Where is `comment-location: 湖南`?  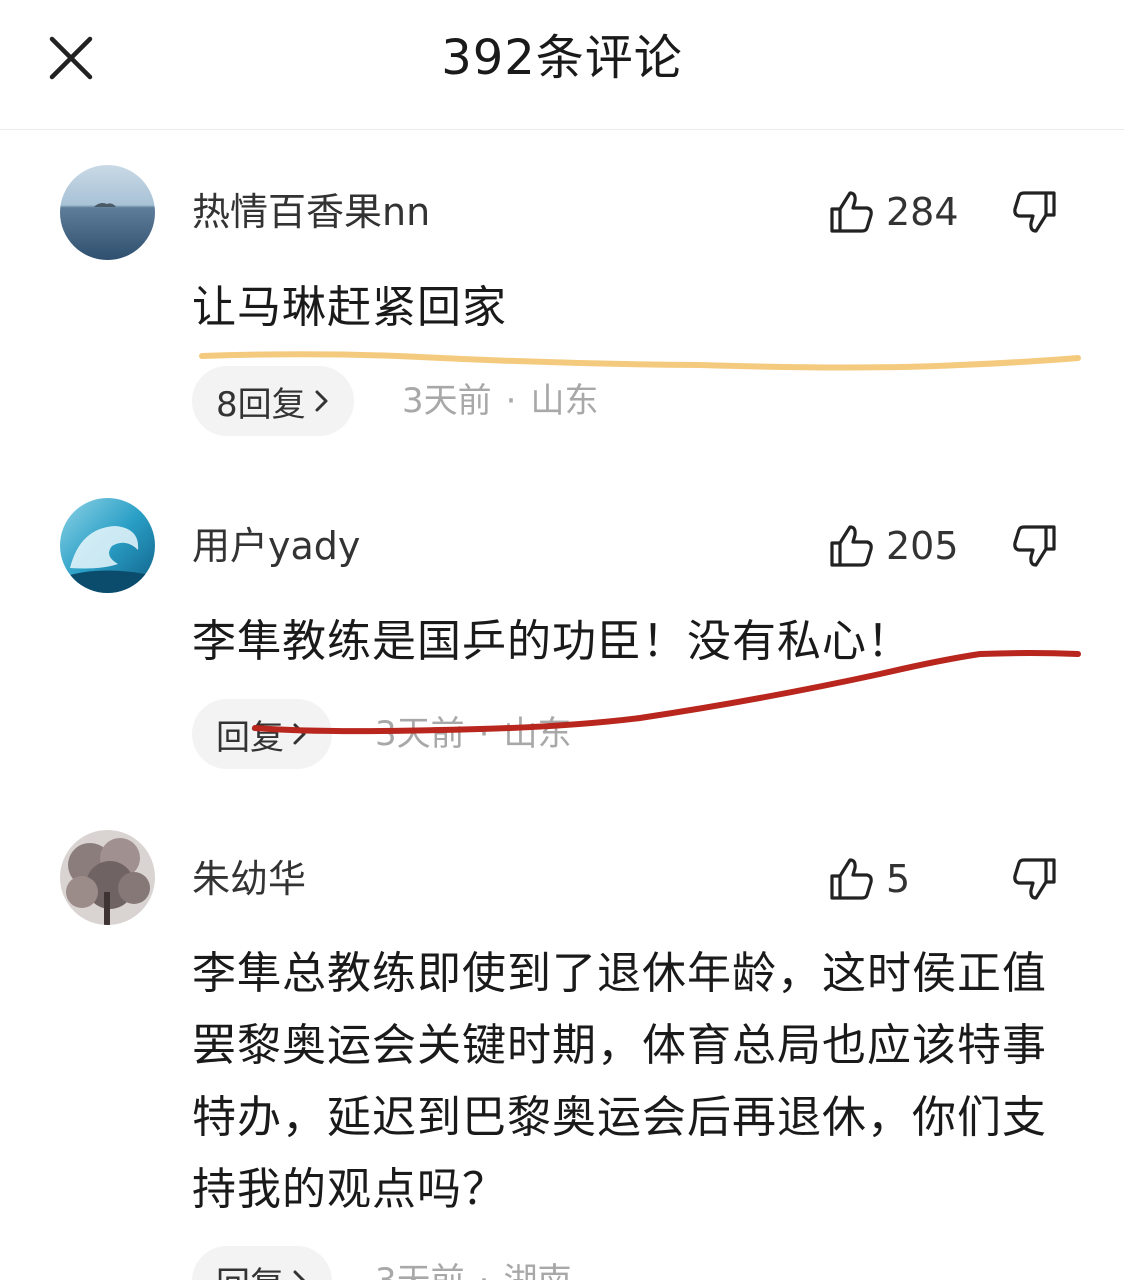 comment-location: 湖南 is located at coordinates (537, 1270).